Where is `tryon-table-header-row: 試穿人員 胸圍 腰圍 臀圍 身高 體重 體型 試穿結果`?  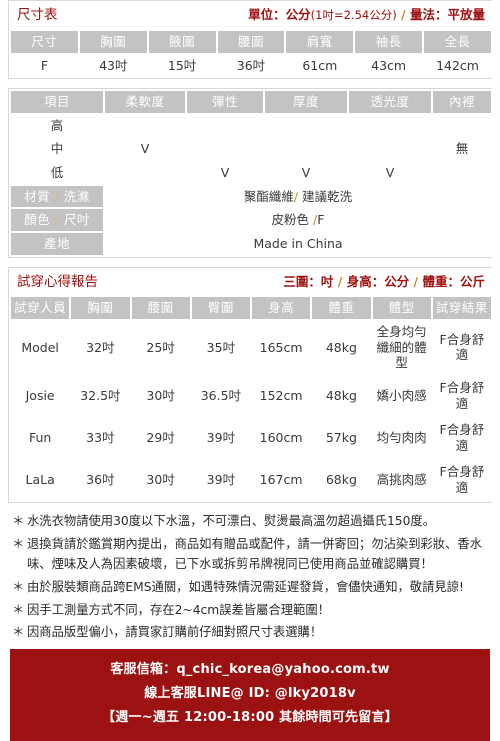
tryon-table-header-row: 試穿人員 胸圍 腰圍 臀圍 身高 體重 體型 試穿結果 is located at coordinates (251, 308).